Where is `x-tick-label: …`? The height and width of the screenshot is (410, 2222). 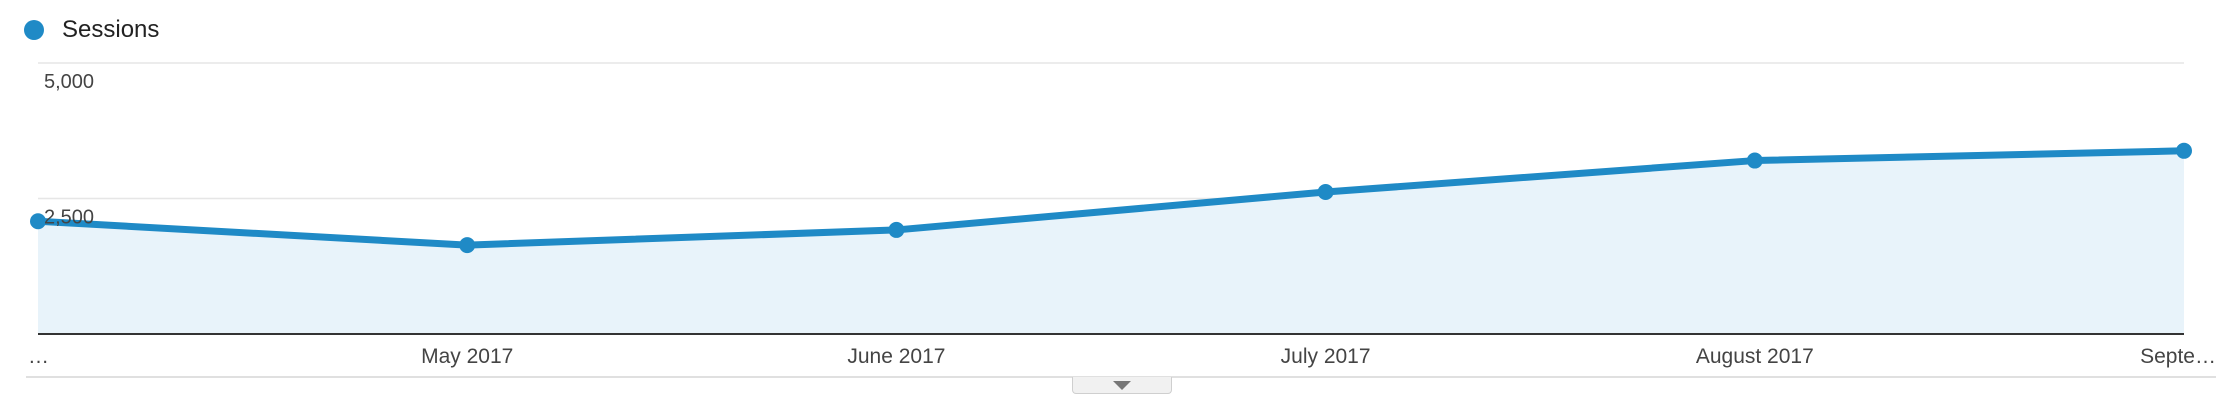 x-tick-label: … is located at coordinates (38, 356).